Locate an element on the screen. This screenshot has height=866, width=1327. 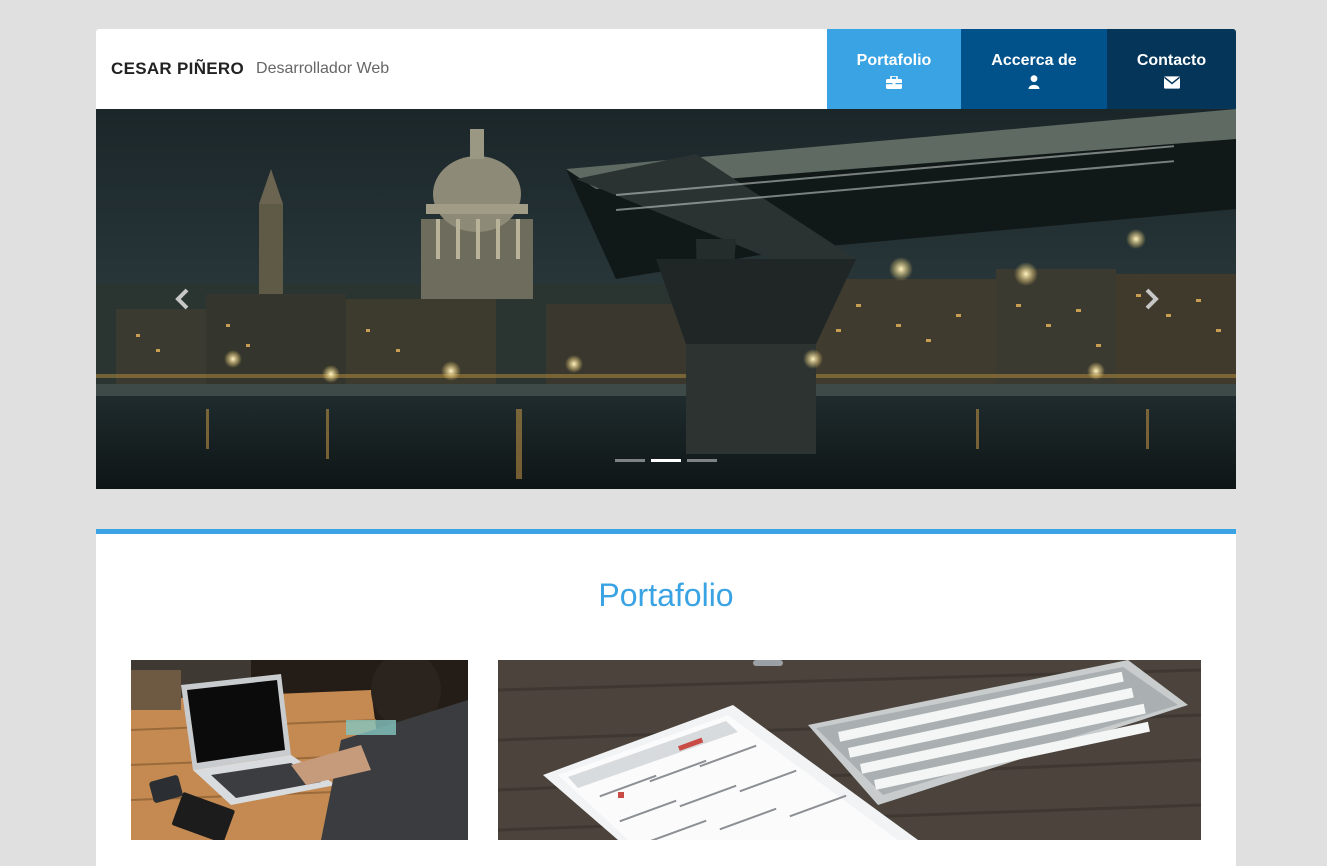
nav-accerca-de: Accerca de is located at coordinates (1034, 69).